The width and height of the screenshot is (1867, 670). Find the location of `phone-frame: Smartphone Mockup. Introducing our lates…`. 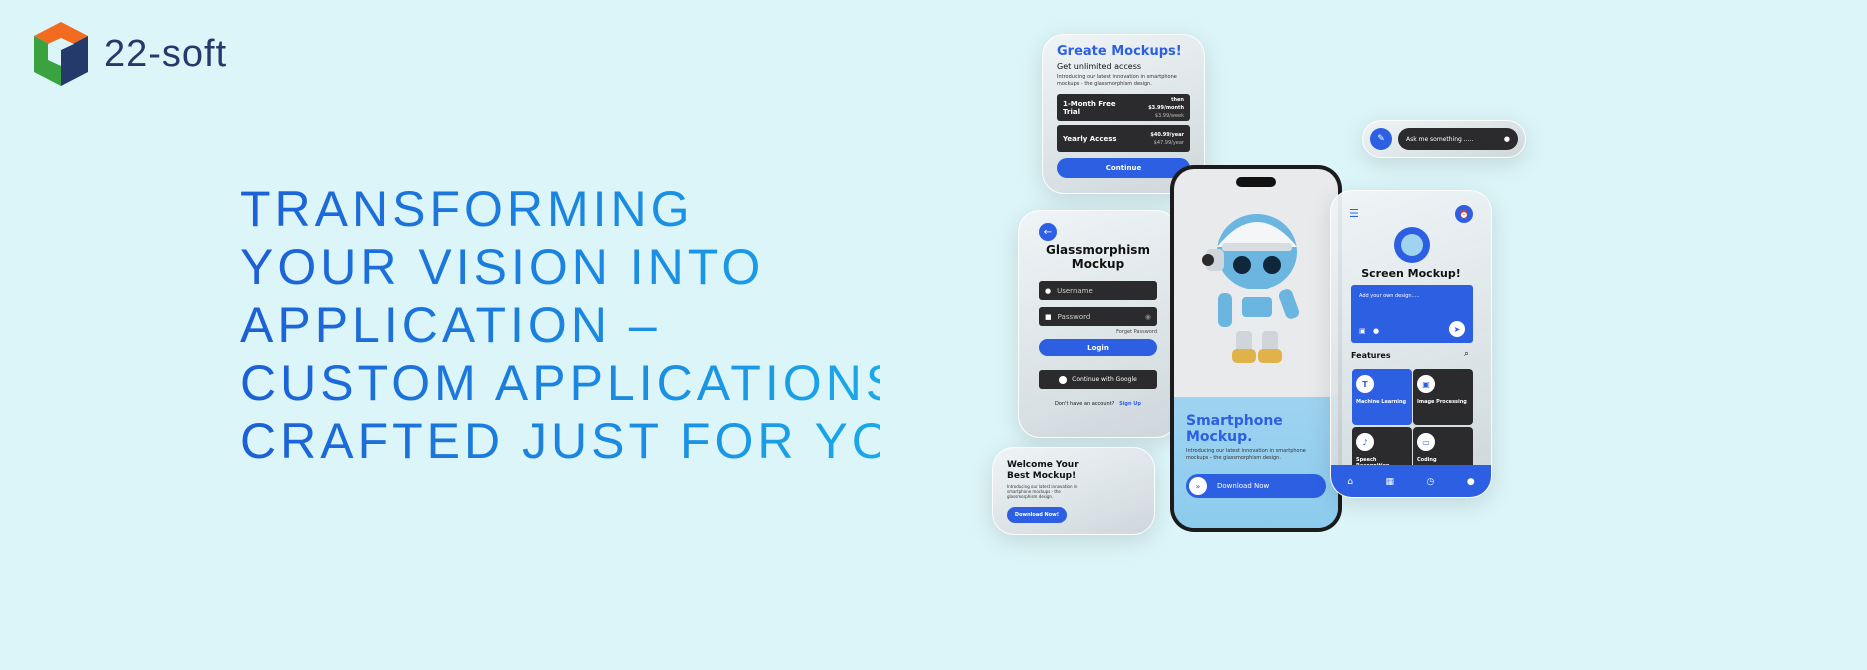

phone-frame: Smartphone Mockup. Introducing our lates… is located at coordinates (1256, 348).